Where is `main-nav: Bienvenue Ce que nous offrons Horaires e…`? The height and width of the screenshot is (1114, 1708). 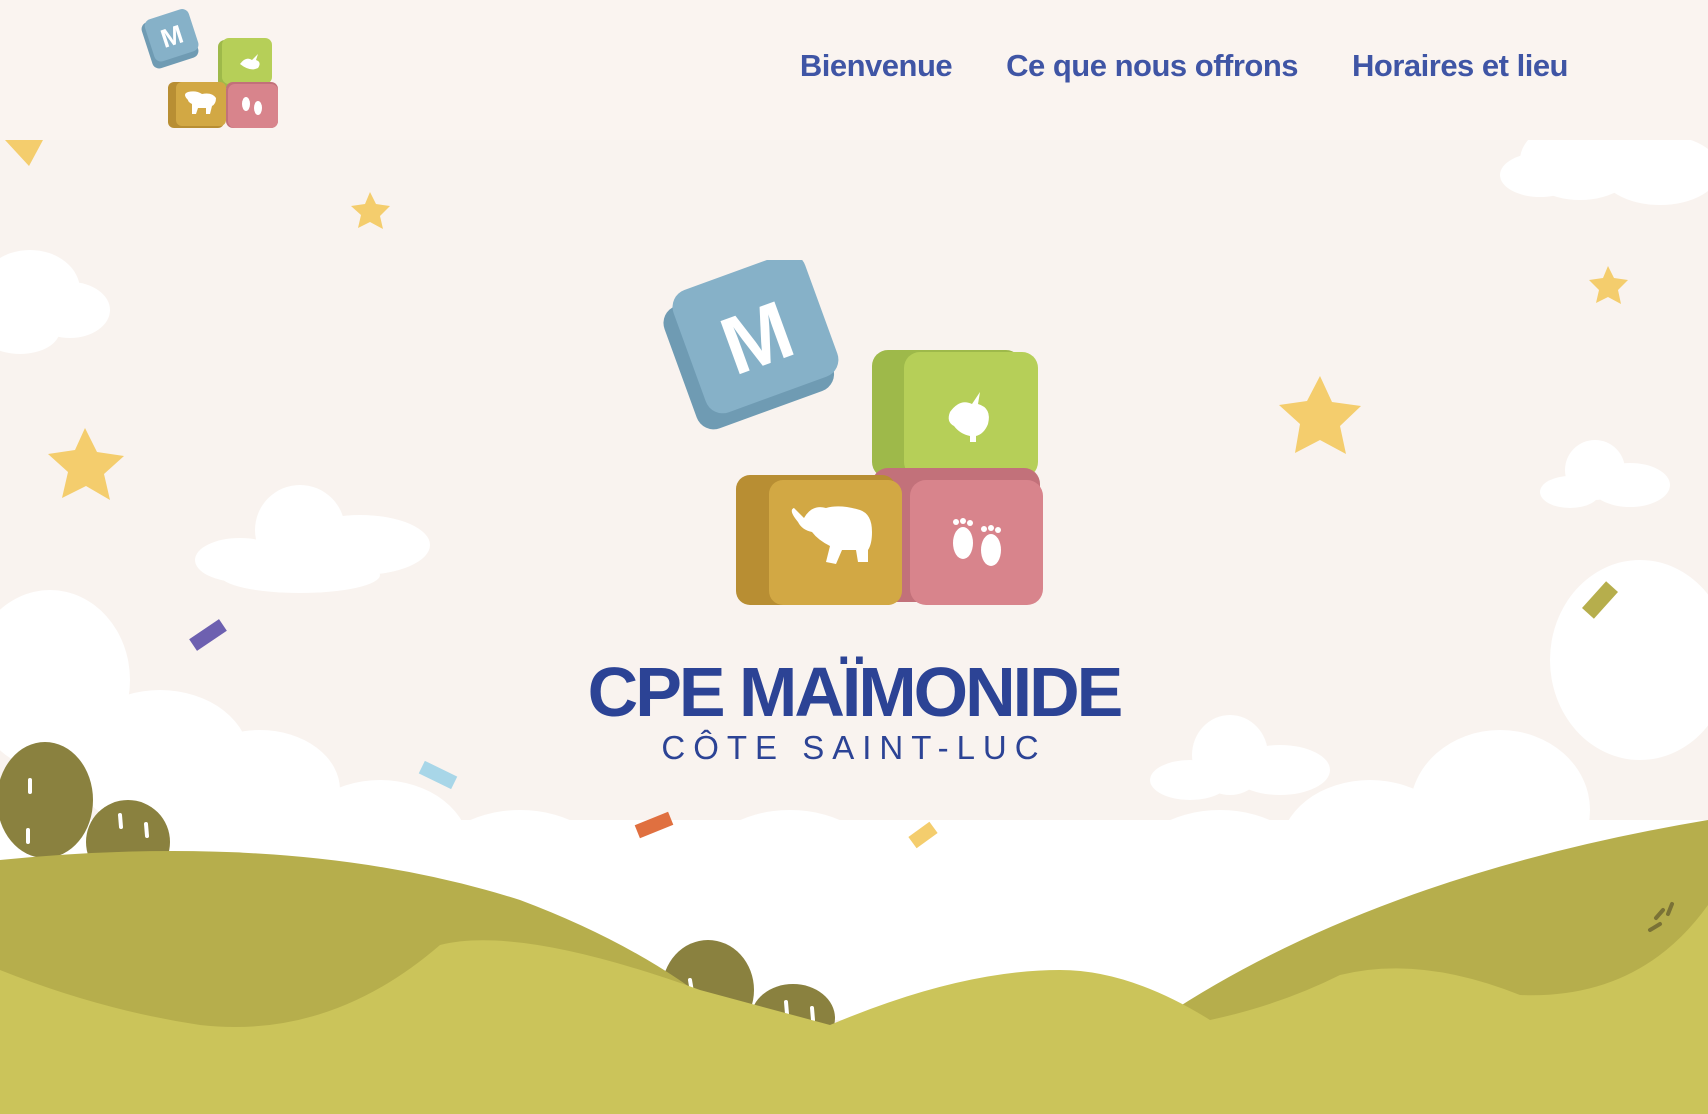 main-nav: Bienvenue Ce que nous offrons Horaires e… is located at coordinates (1184, 66).